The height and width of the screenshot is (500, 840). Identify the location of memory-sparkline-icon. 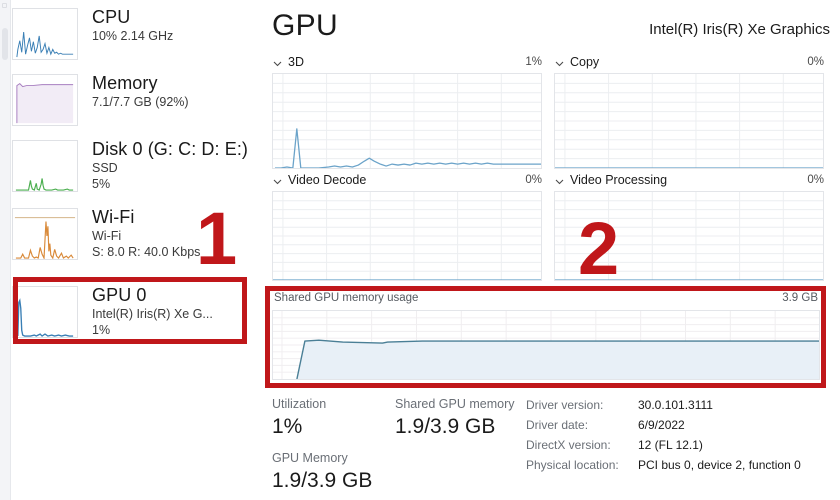
(45, 100).